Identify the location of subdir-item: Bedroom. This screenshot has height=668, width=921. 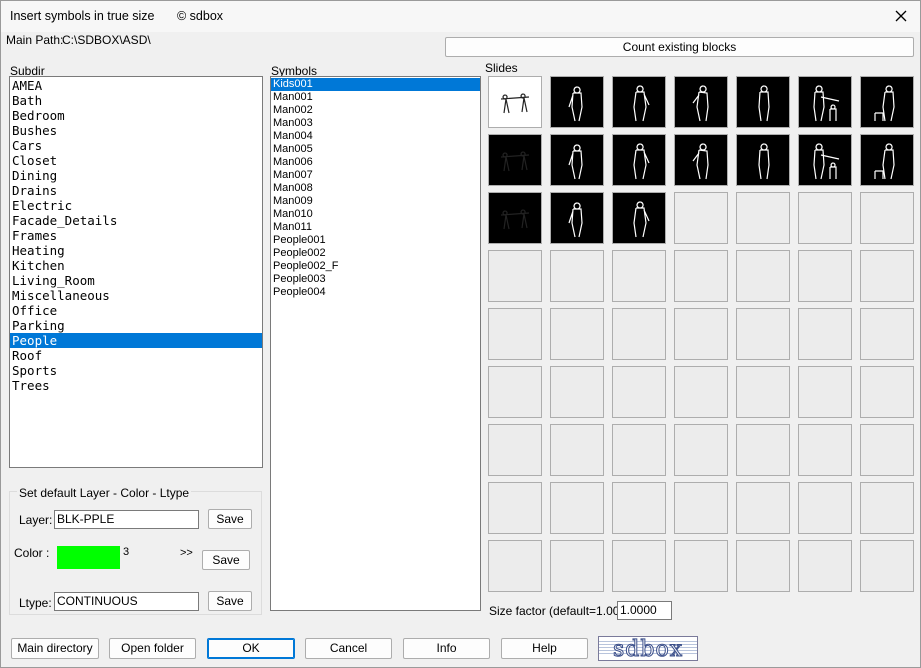
(136, 115).